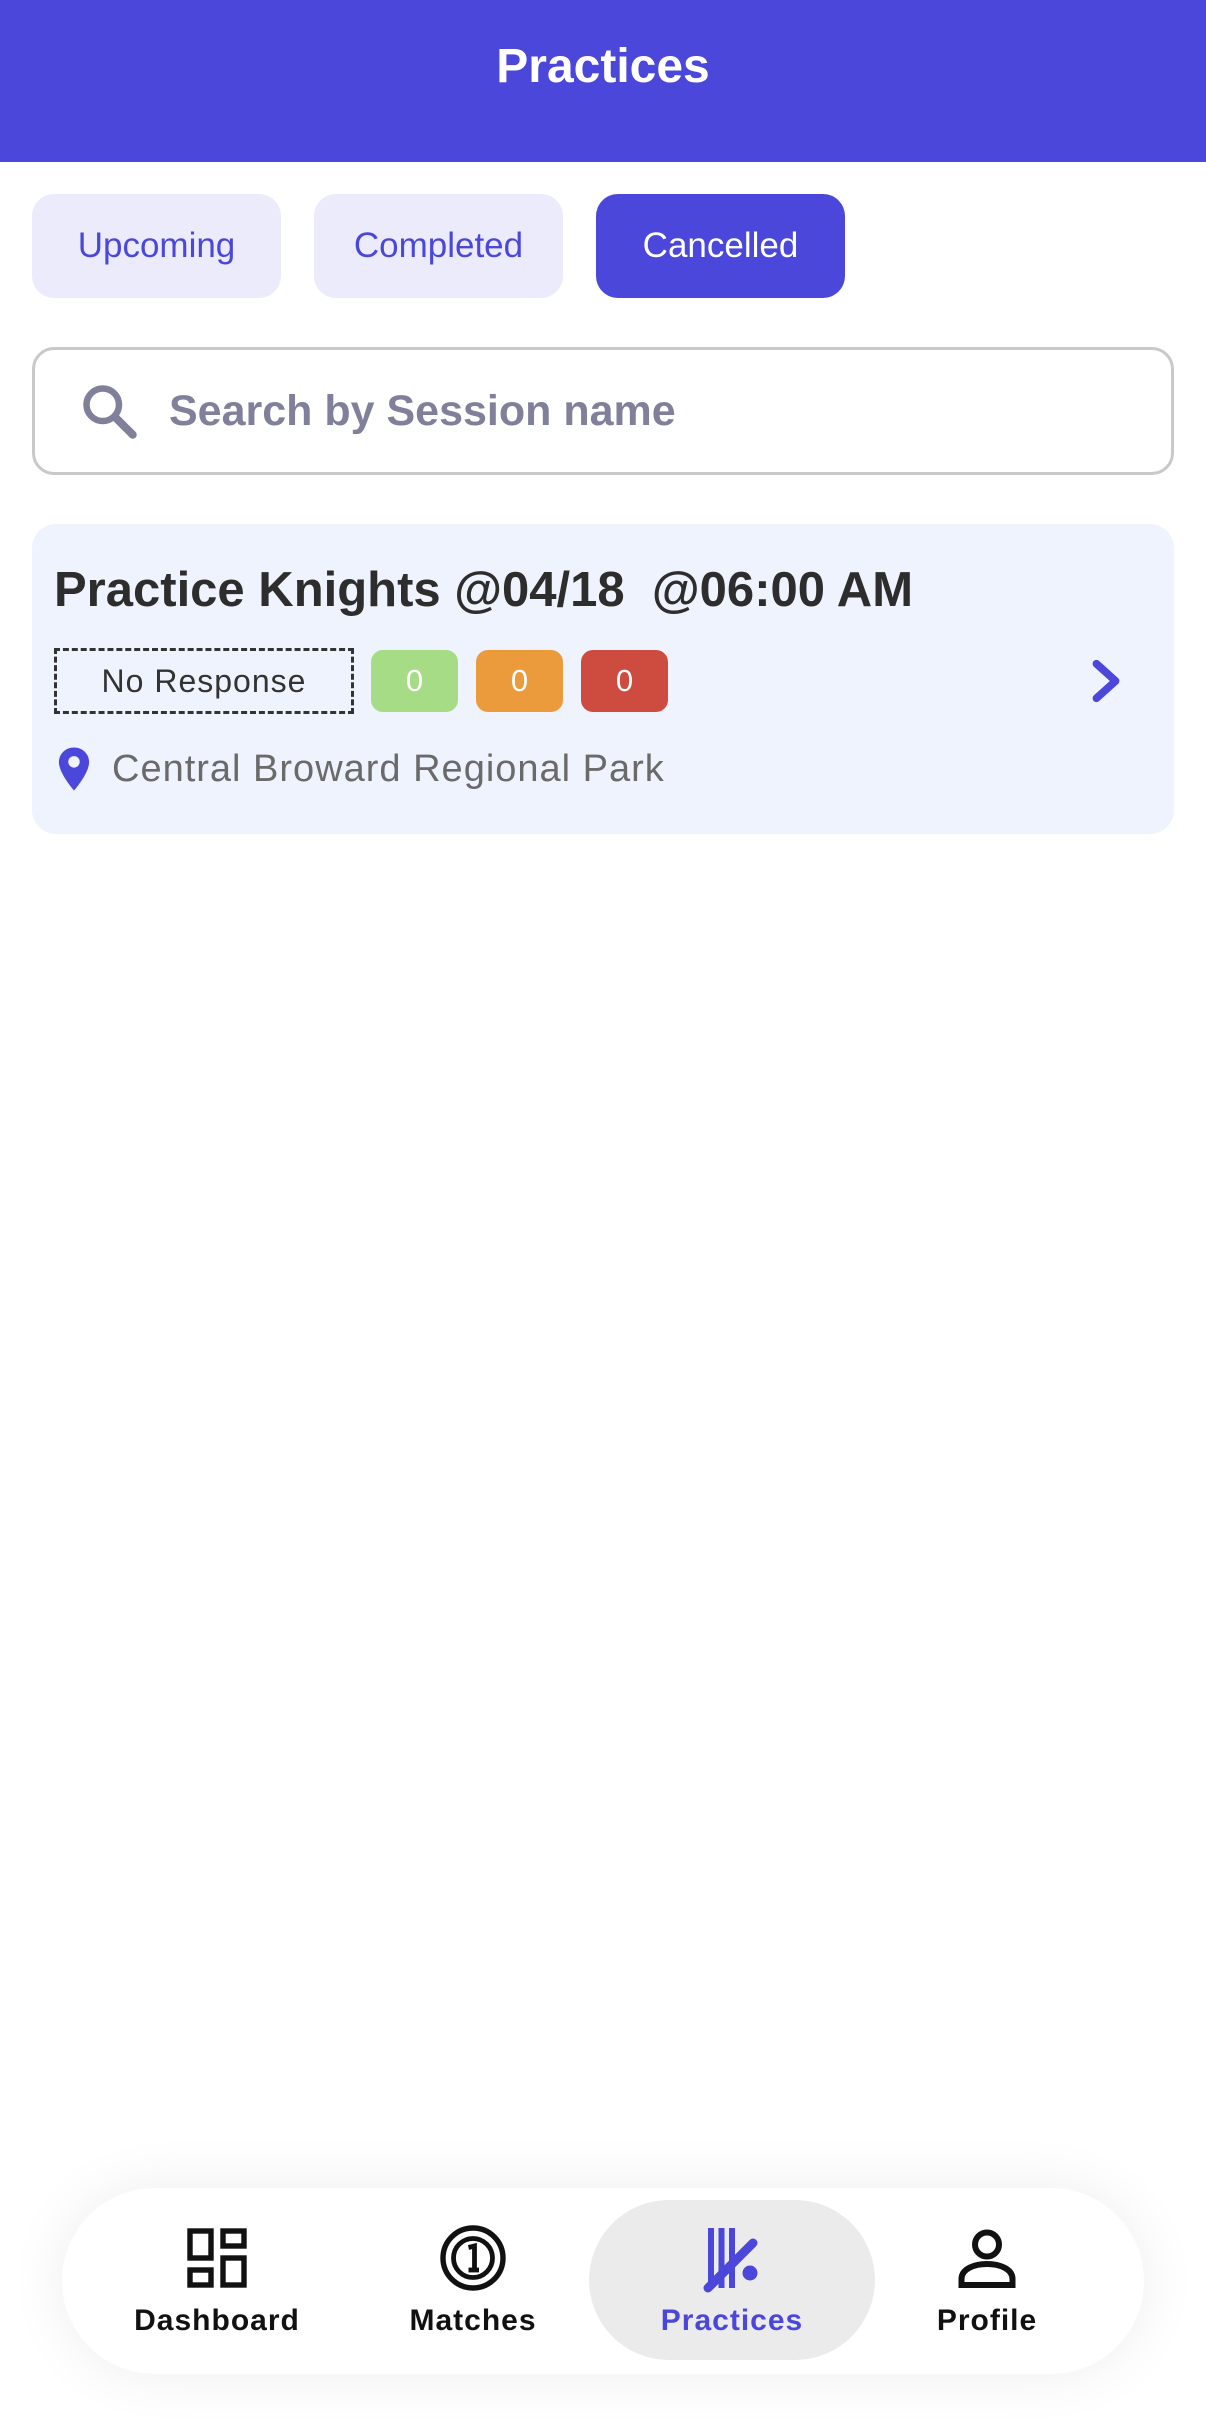 Image resolution: width=1206 pixels, height=2436 pixels. What do you see at coordinates (519, 681) in the screenshot?
I see `maybe-count-badge: 0` at bounding box center [519, 681].